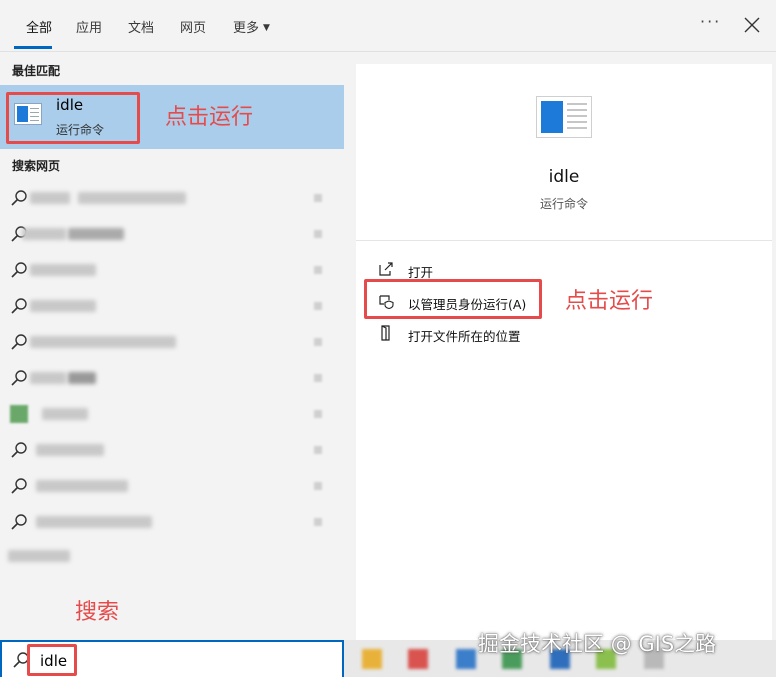 The width and height of the screenshot is (776, 677). Describe the element at coordinates (52, 660) in the screenshot. I see `annotation-search-box` at that location.